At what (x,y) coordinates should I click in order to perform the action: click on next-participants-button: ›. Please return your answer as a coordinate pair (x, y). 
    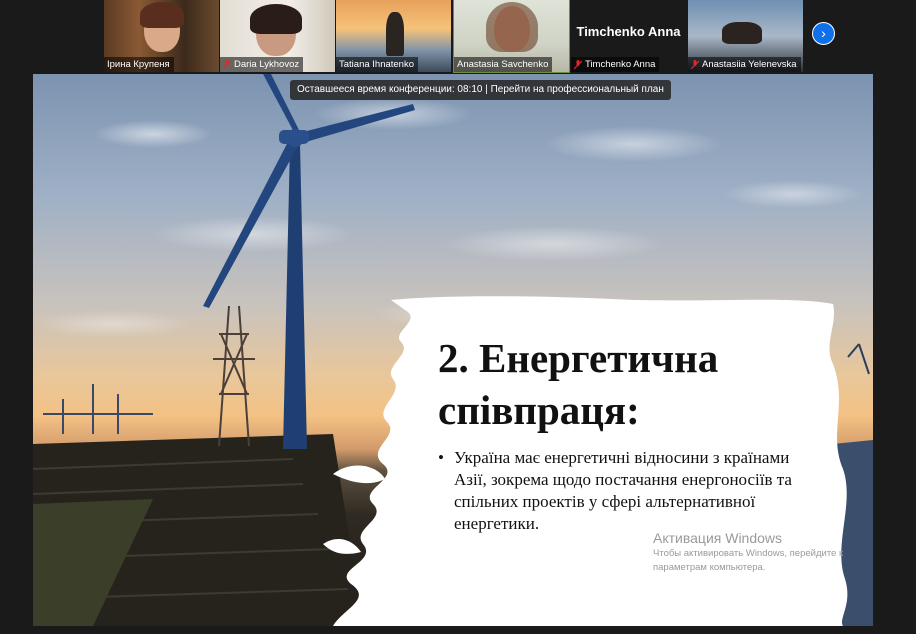
    Looking at the image, I should click on (823, 33).